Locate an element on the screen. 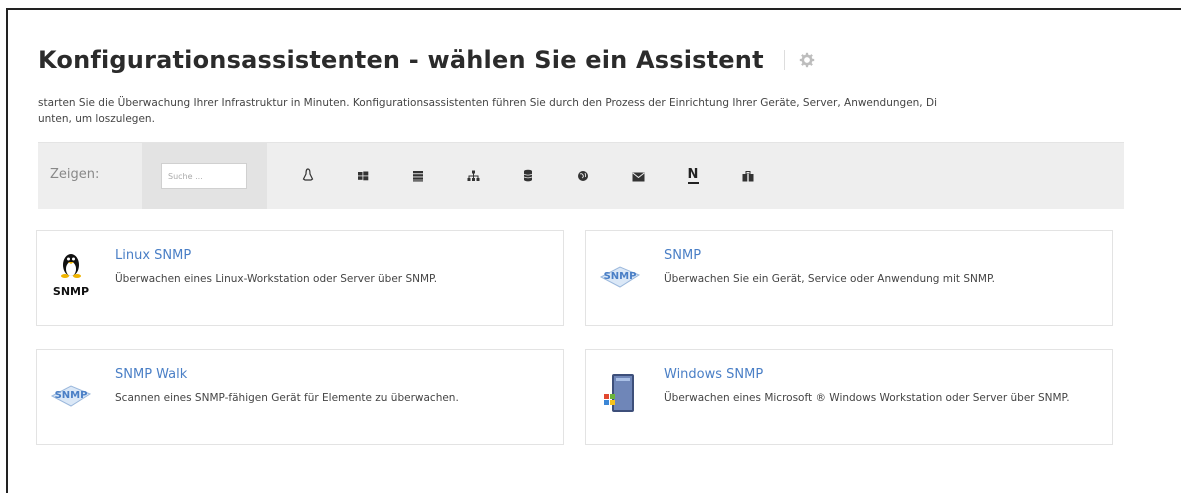 The width and height of the screenshot is (1181, 493). wizard-name: SNMP Walk is located at coordinates (151, 374).